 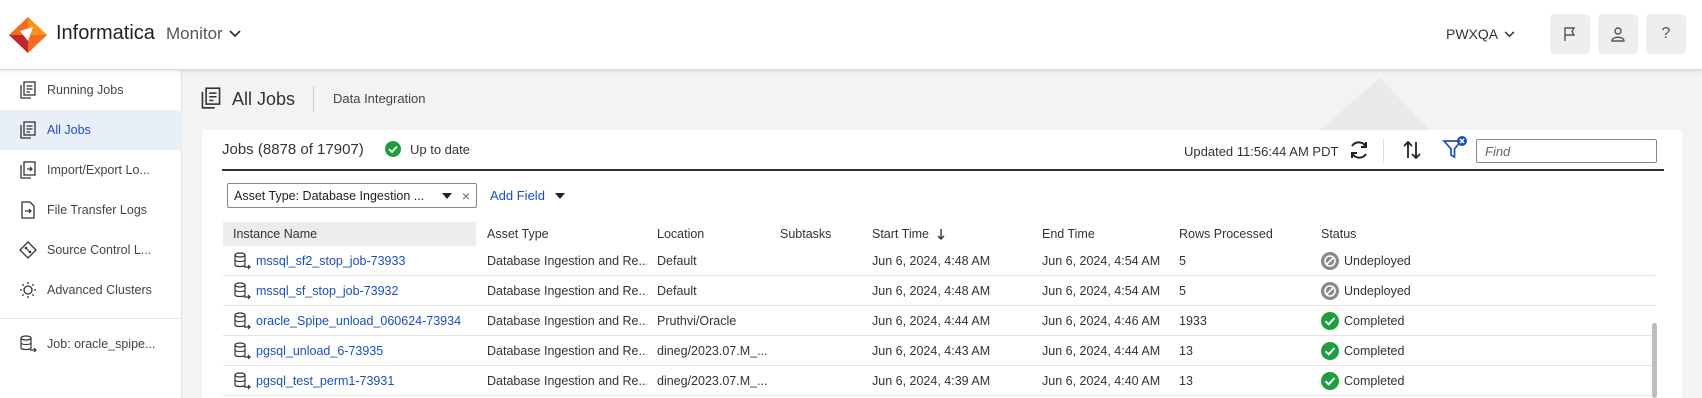 I want to click on background-decoration, so click(x=1375, y=104).